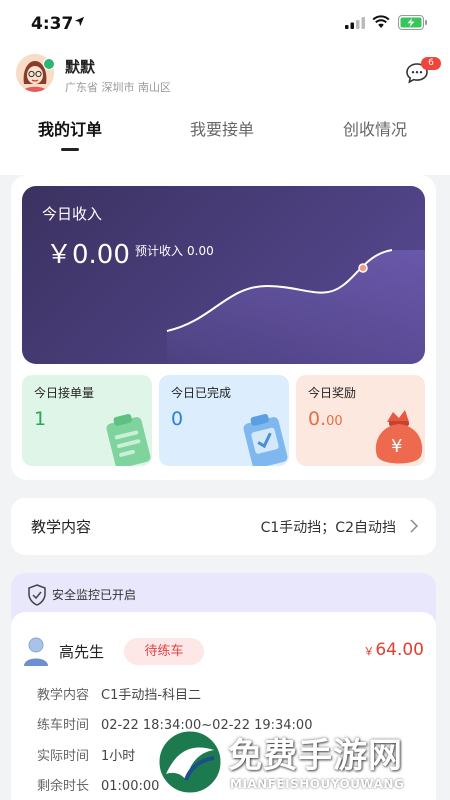 Image resolution: width=450 pixels, height=800 pixels. I want to click on watermark-subtitle: MIANFEISHOUYOUWANG, so click(317, 784).